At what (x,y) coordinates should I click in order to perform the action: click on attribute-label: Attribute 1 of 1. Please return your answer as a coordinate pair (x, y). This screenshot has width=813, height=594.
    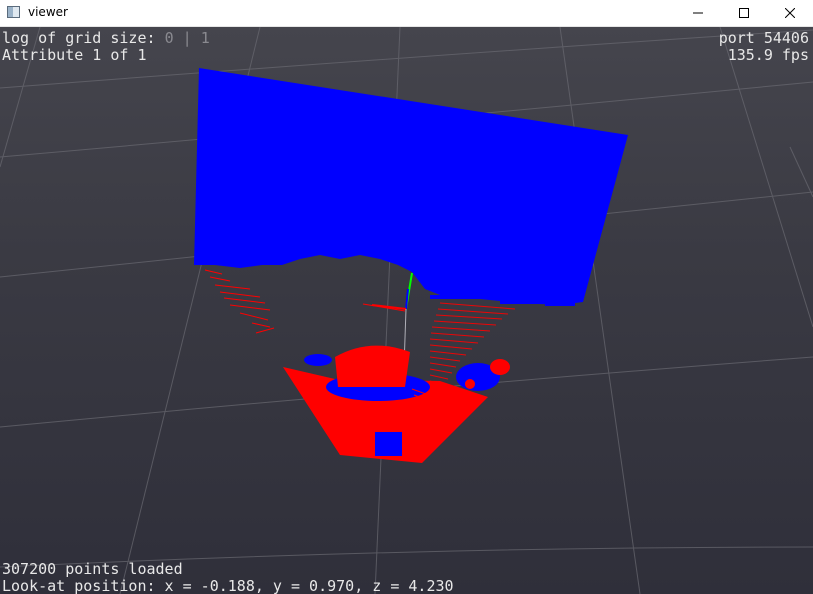
    Looking at the image, I should click on (74, 55).